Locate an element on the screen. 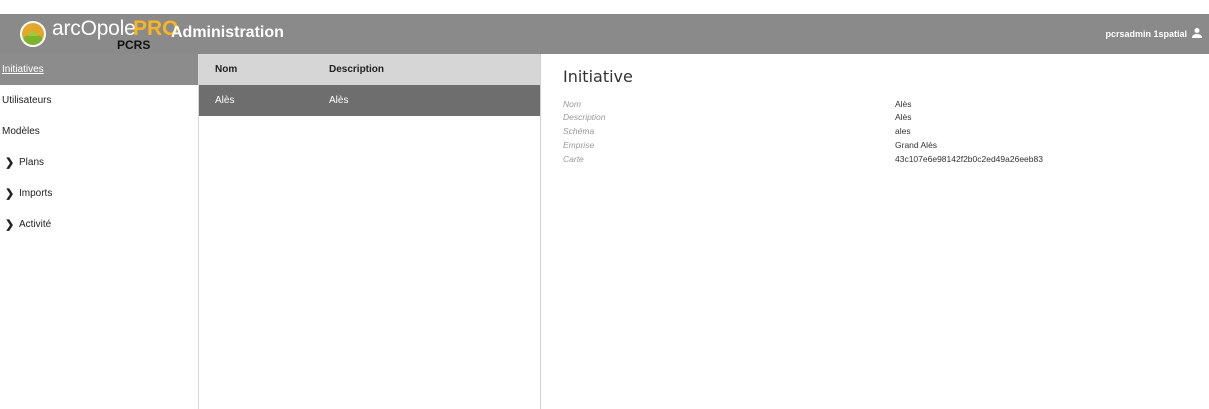 Image resolution: width=1209 pixels, height=409 pixels. sidebar-item-utilisateurs: Utilisateurs is located at coordinates (99, 100).